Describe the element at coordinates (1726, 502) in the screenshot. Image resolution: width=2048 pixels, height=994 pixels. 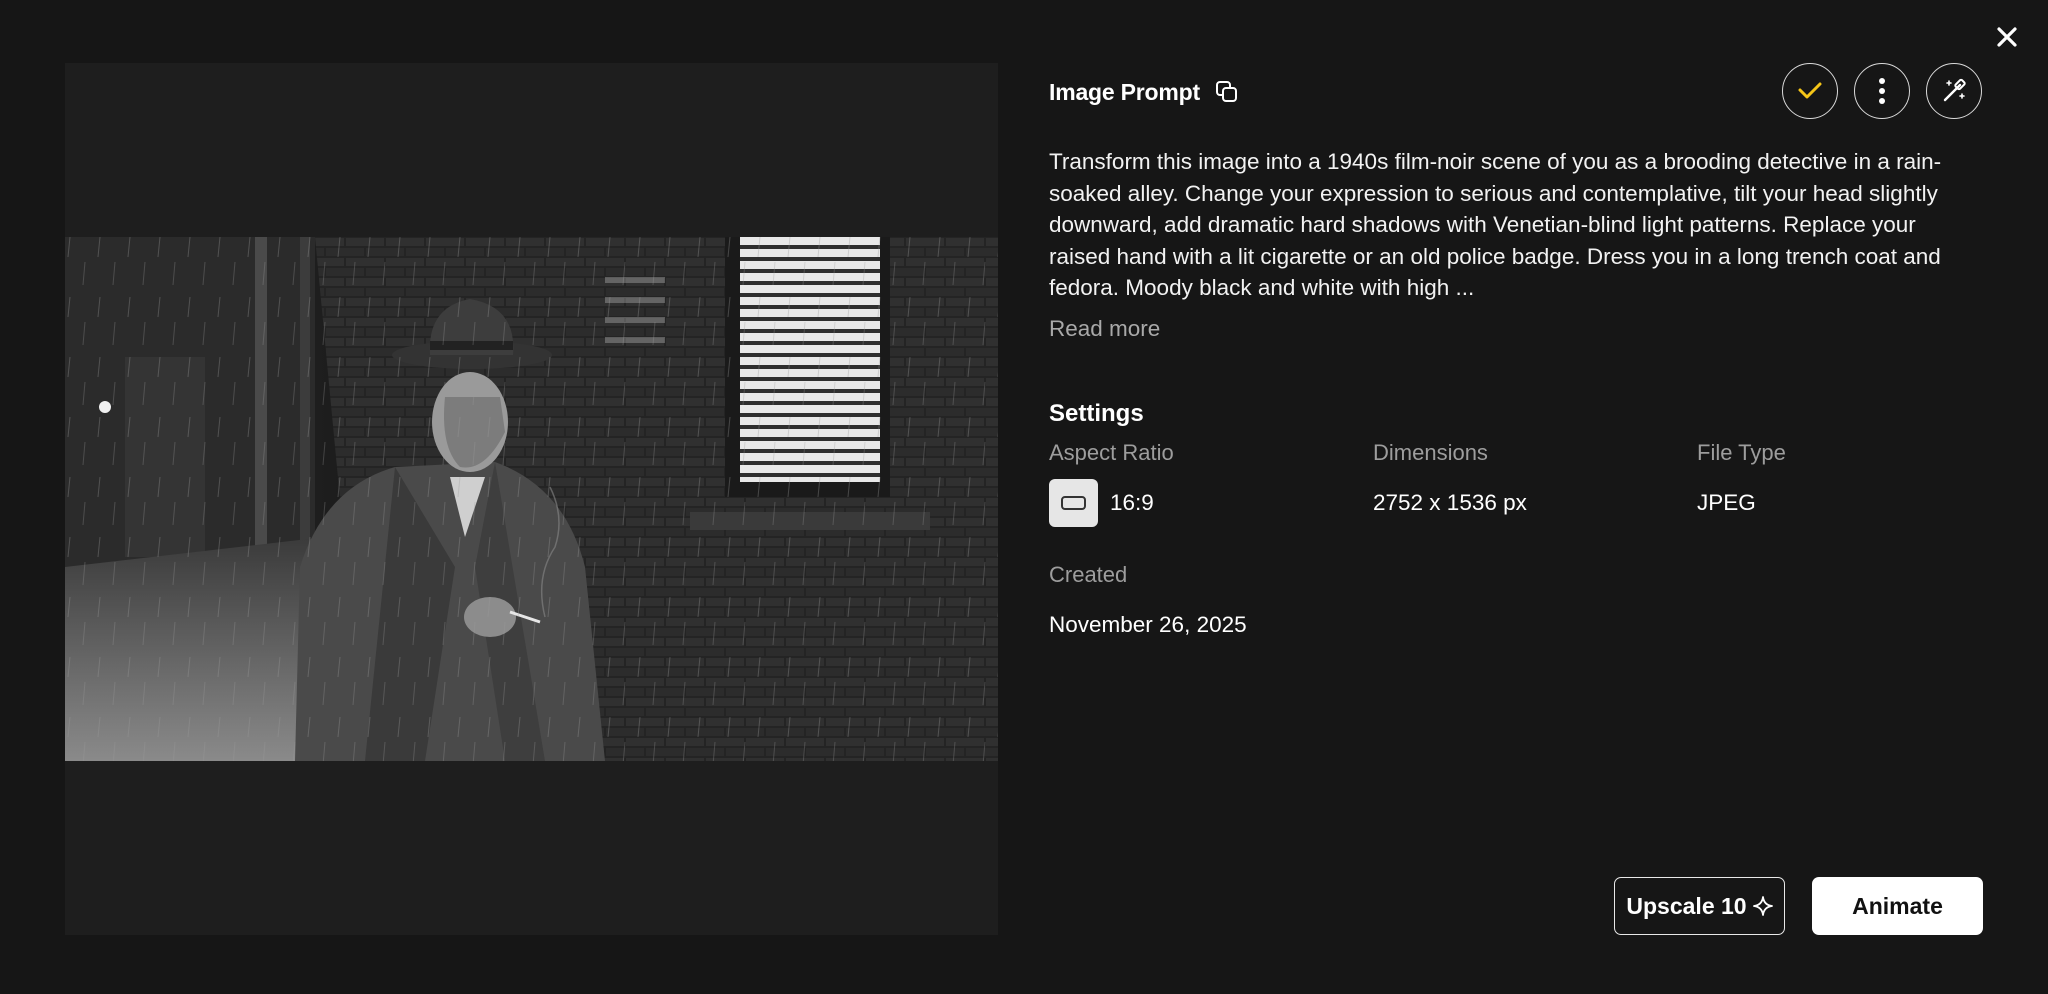
I see `file-type-value: JPEG` at that location.